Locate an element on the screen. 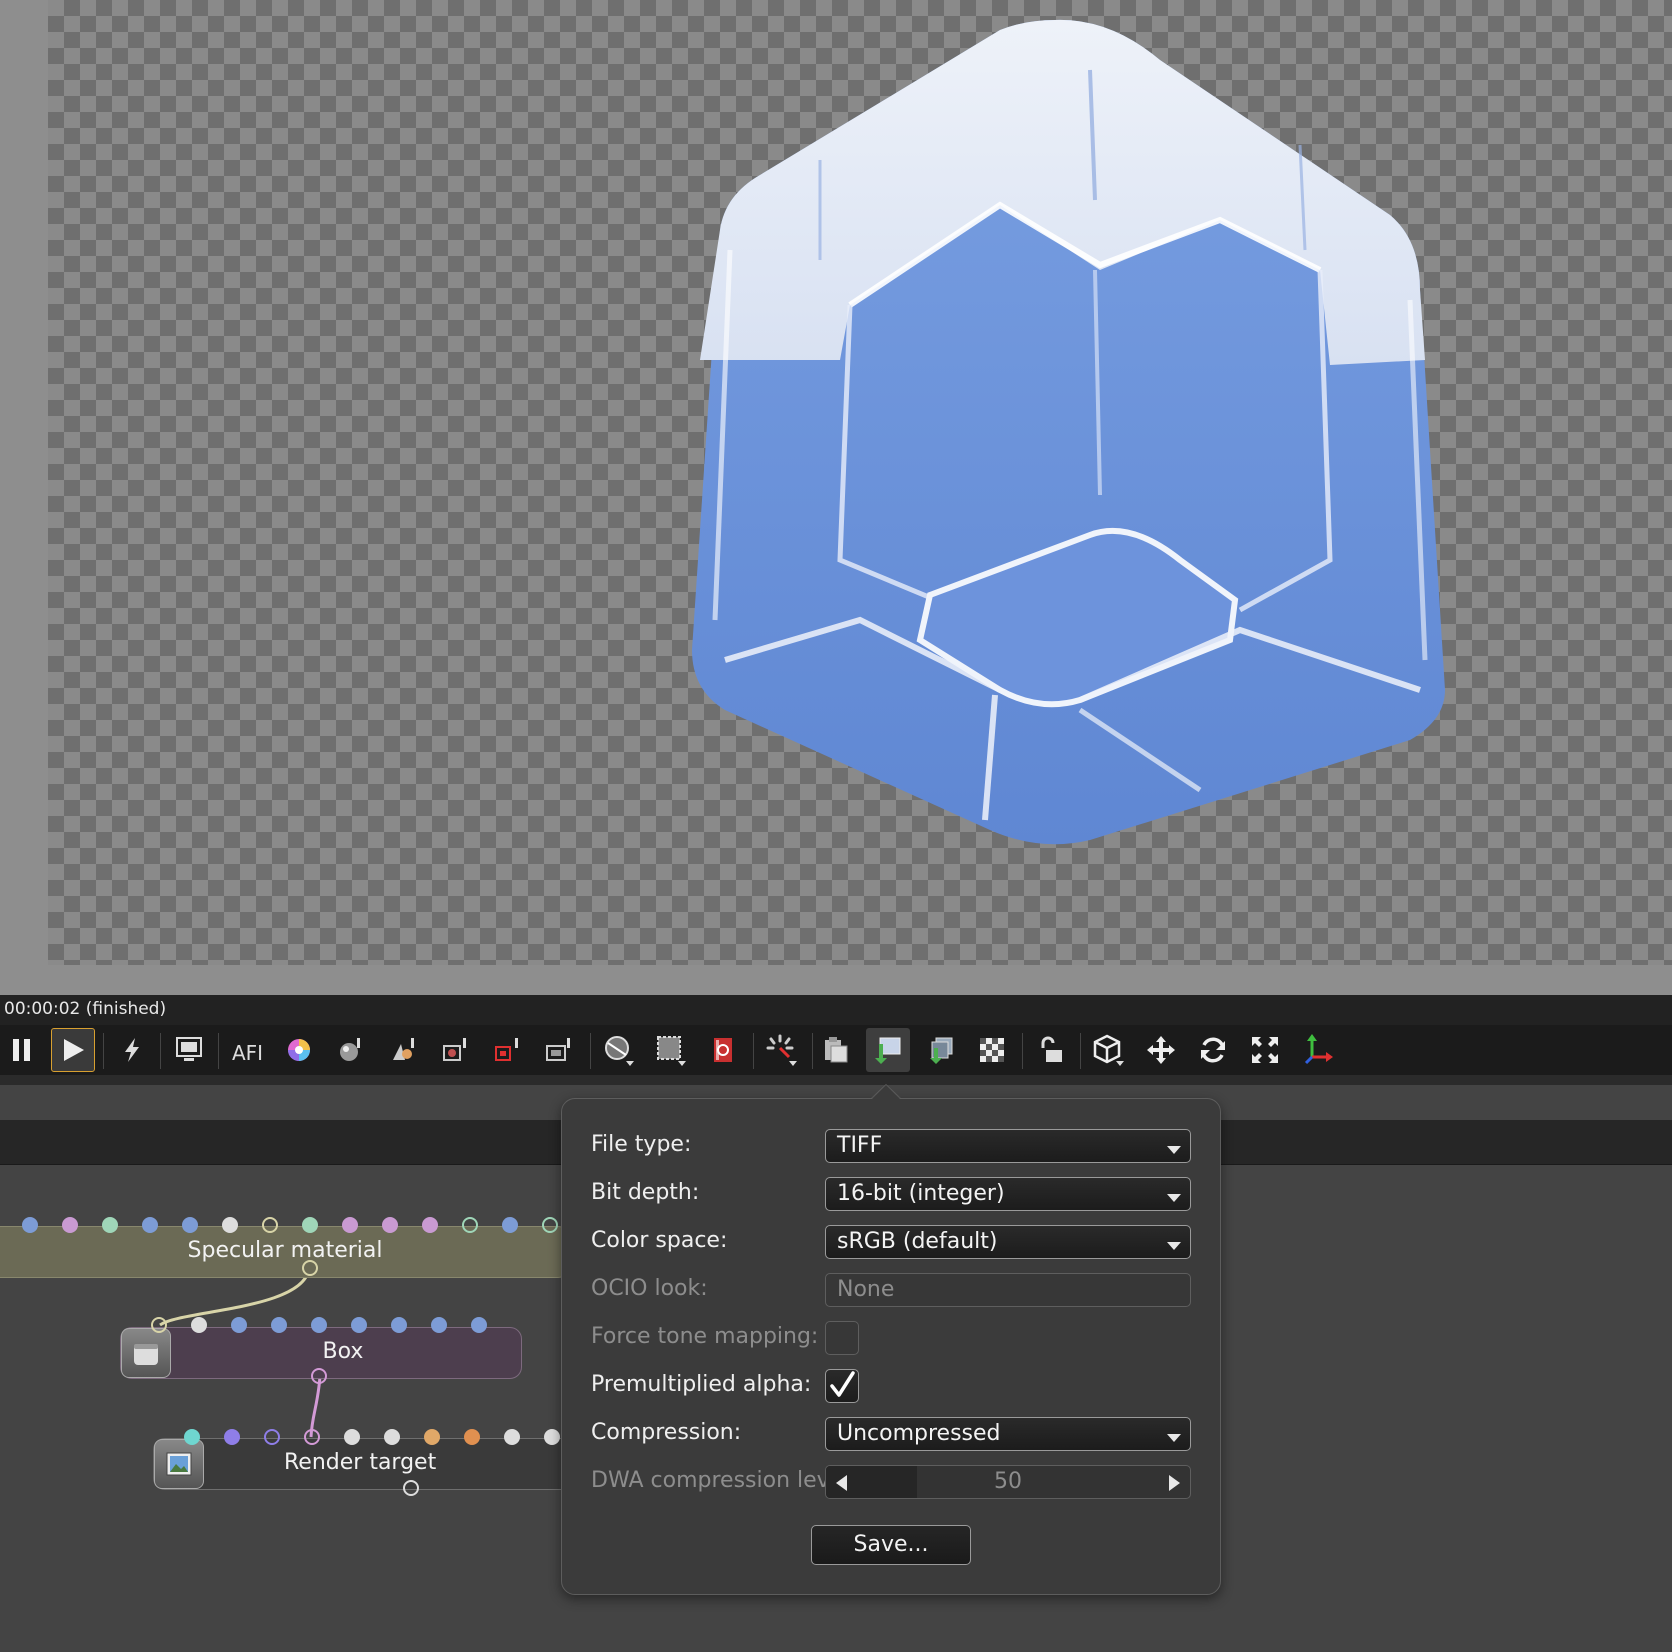  color-space-value: sRGB (default) is located at coordinates (917, 1241).